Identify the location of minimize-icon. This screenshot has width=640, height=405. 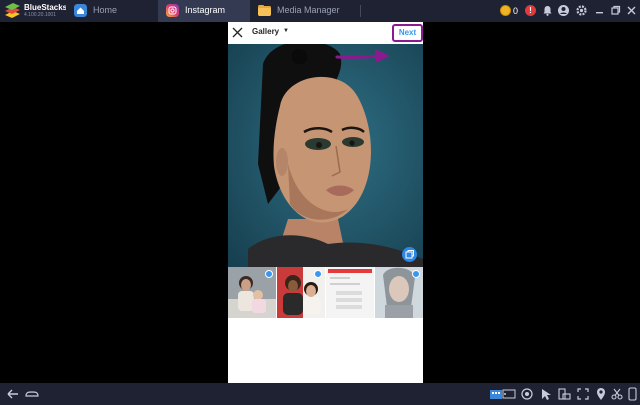
(599, 10).